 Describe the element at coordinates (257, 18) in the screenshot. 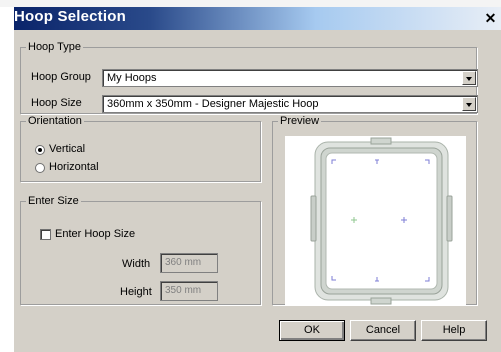

I see `title-bar: Hoop Selection ✕` at that location.